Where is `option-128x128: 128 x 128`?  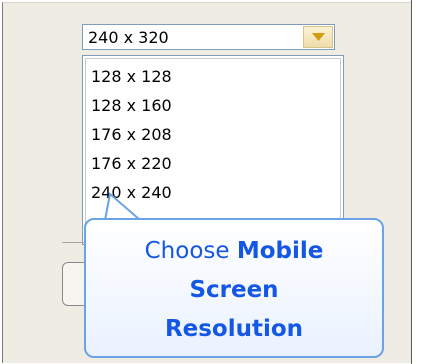 option-128x128: 128 x 128 is located at coordinates (131, 76).